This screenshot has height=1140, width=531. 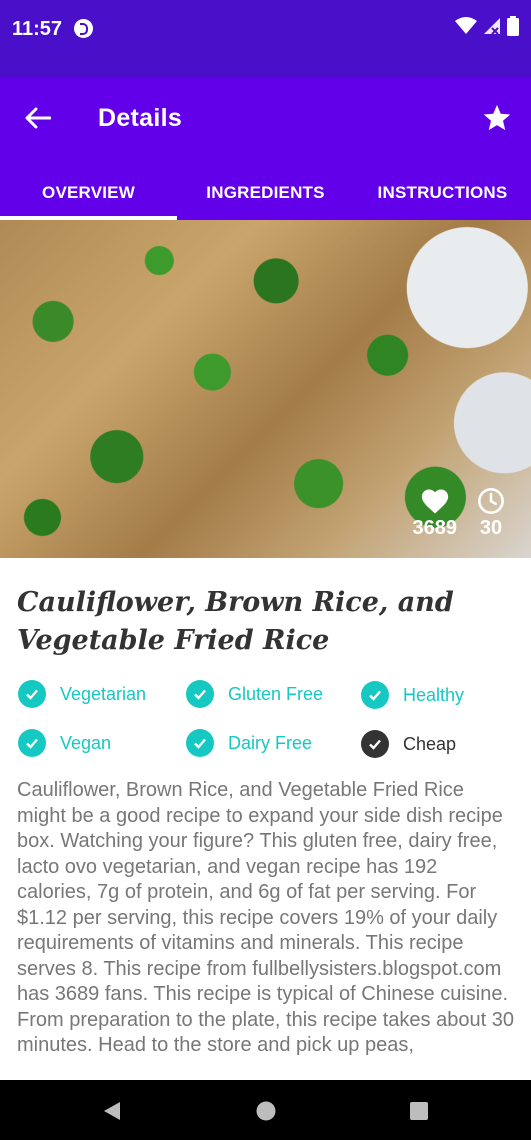 I want to click on time-stat: 30, so click(x=491, y=513).